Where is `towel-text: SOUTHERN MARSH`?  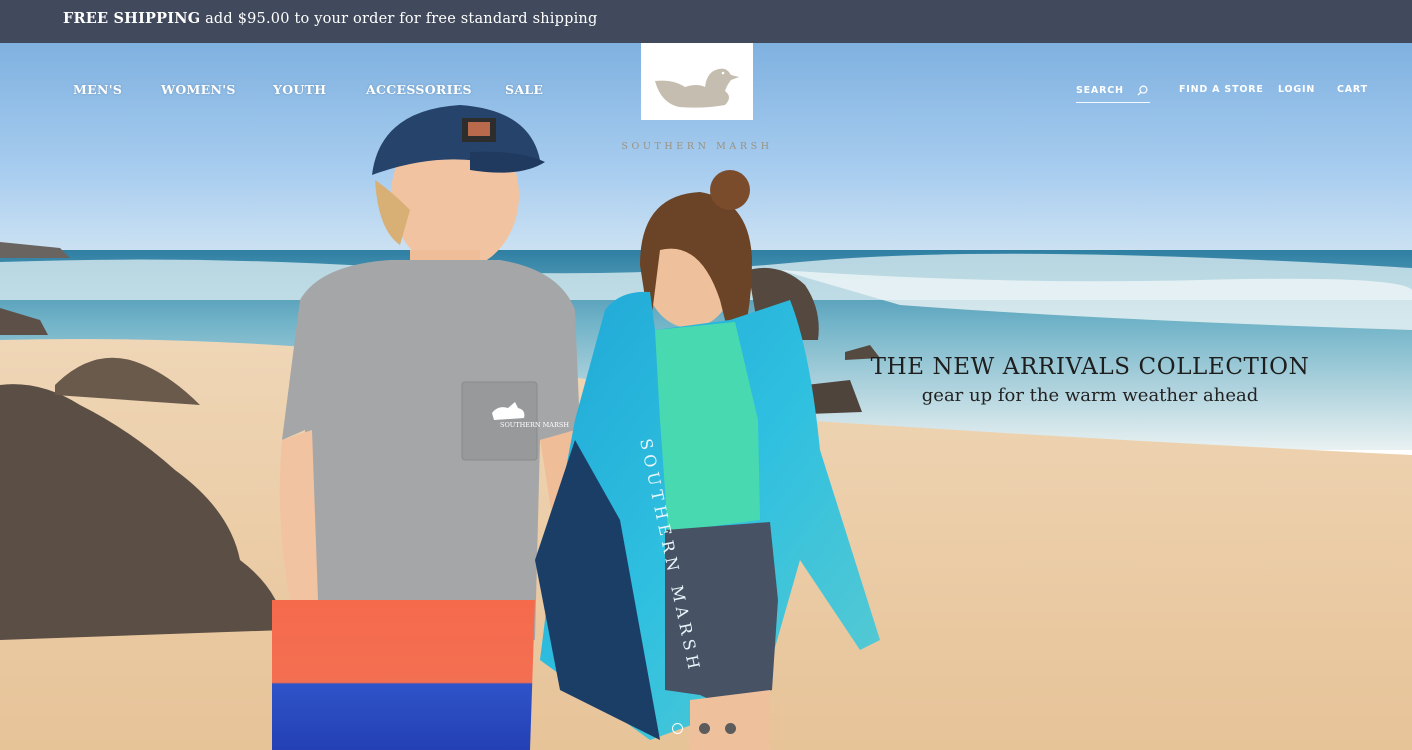 towel-text: SOUTHERN MARSH is located at coordinates (670, 556).